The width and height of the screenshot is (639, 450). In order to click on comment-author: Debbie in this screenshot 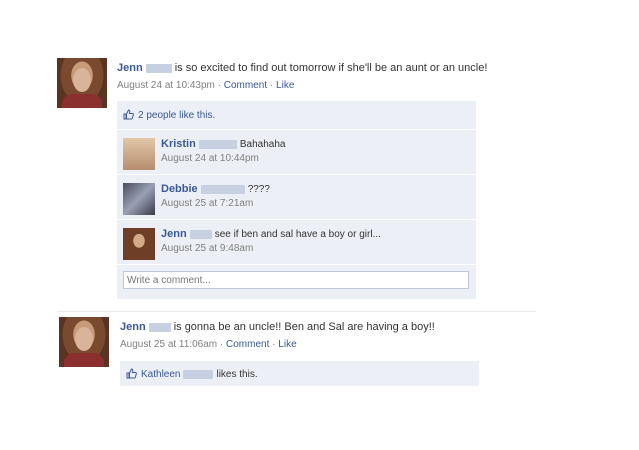, I will do `click(179, 189)`.